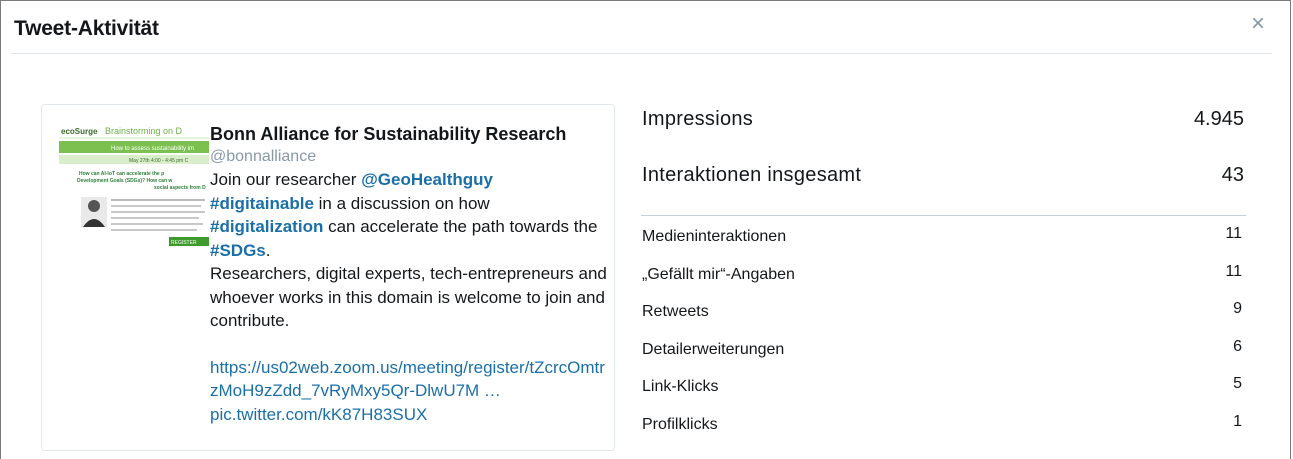 The height and width of the screenshot is (459, 1293). Describe the element at coordinates (1237, 308) in the screenshot. I see `stat-value: 9` at that location.